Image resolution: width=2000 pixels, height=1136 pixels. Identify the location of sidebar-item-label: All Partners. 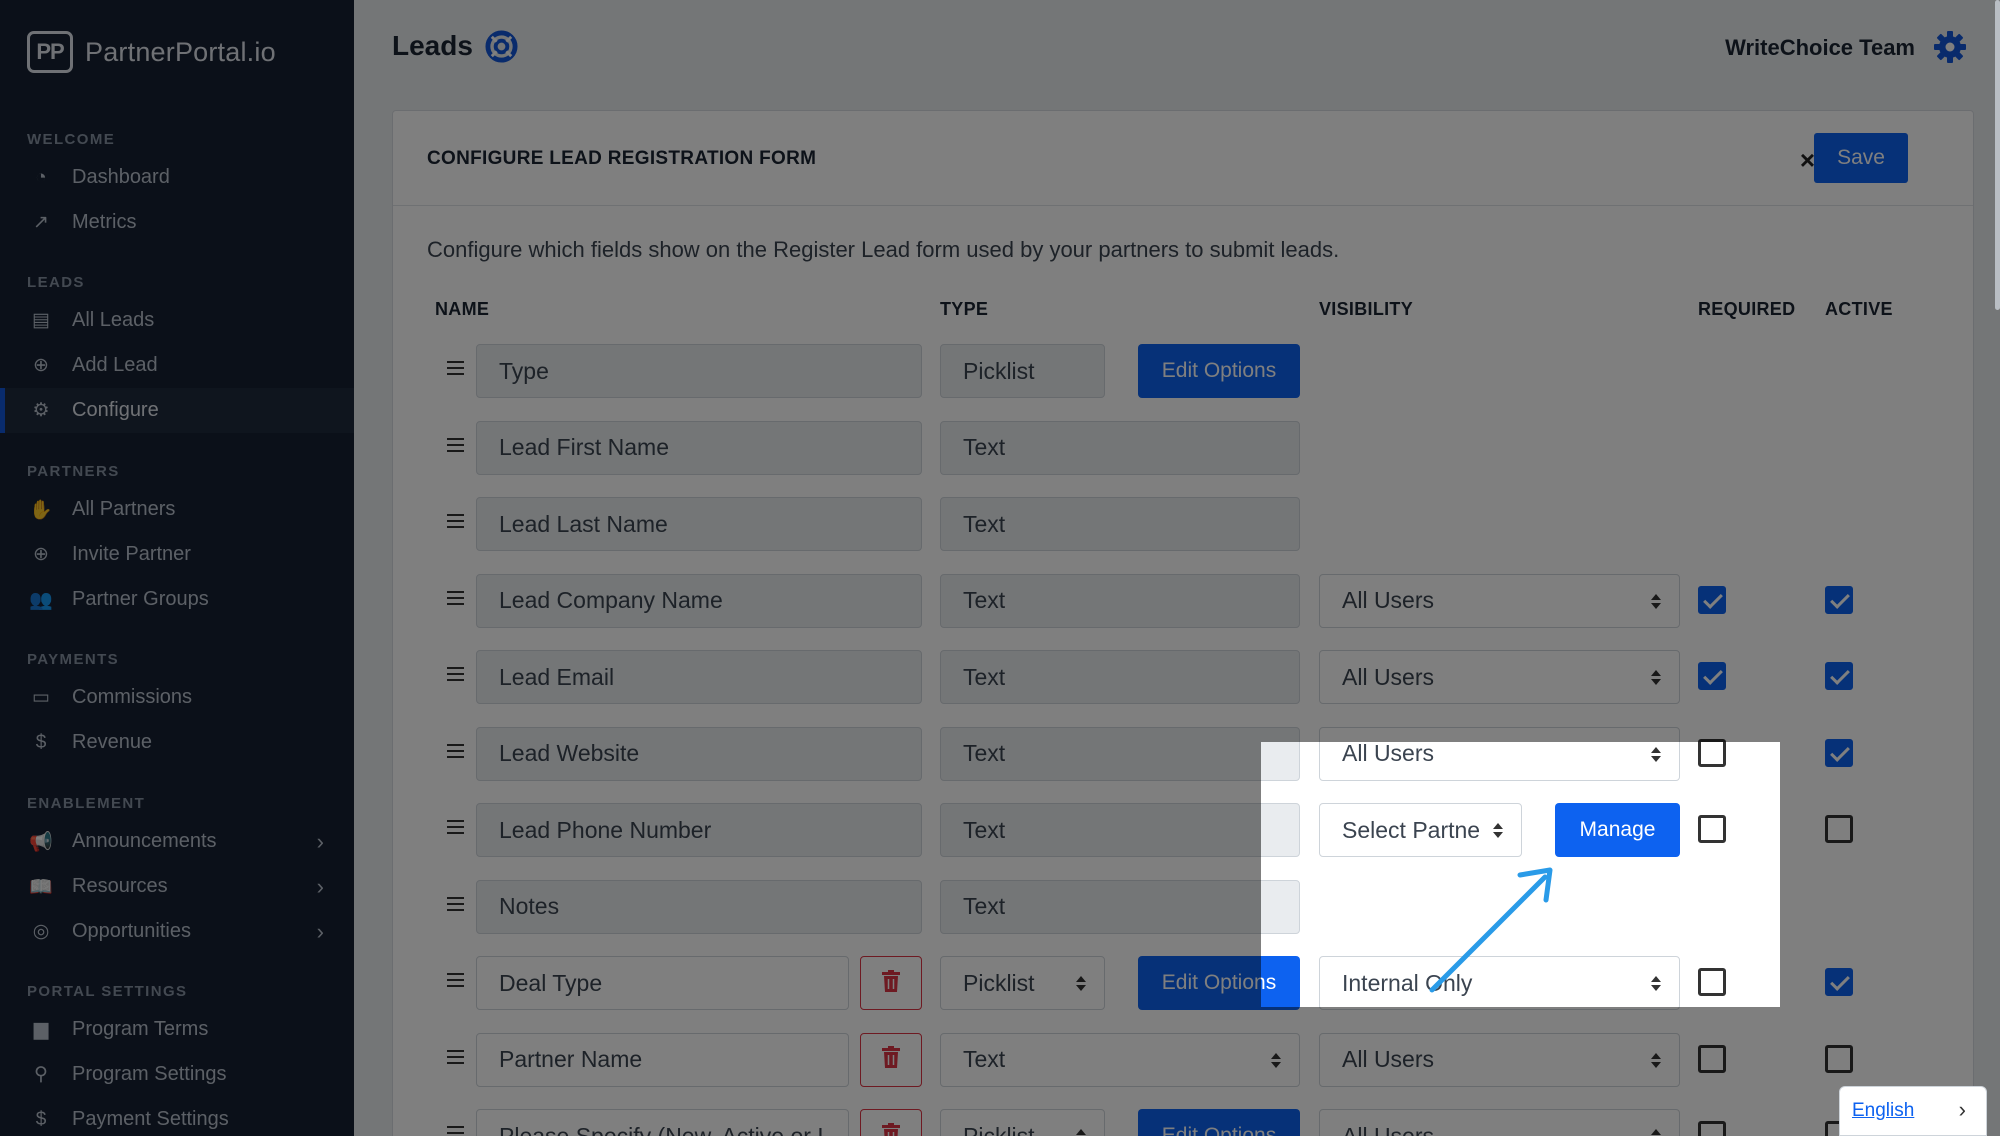
(124, 509).